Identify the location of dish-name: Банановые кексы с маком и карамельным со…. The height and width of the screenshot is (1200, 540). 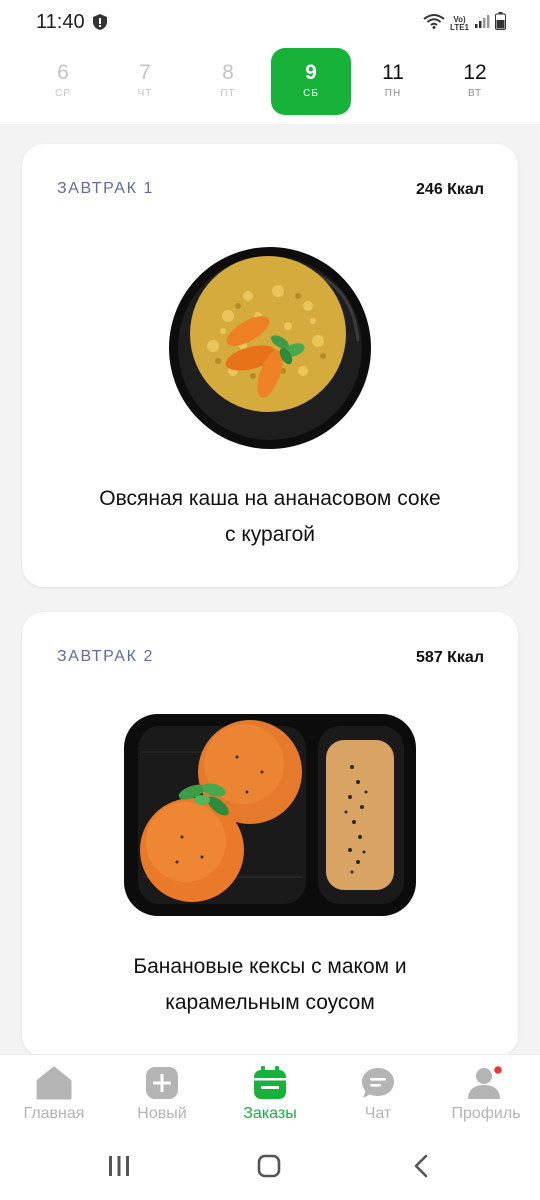
(270, 985).